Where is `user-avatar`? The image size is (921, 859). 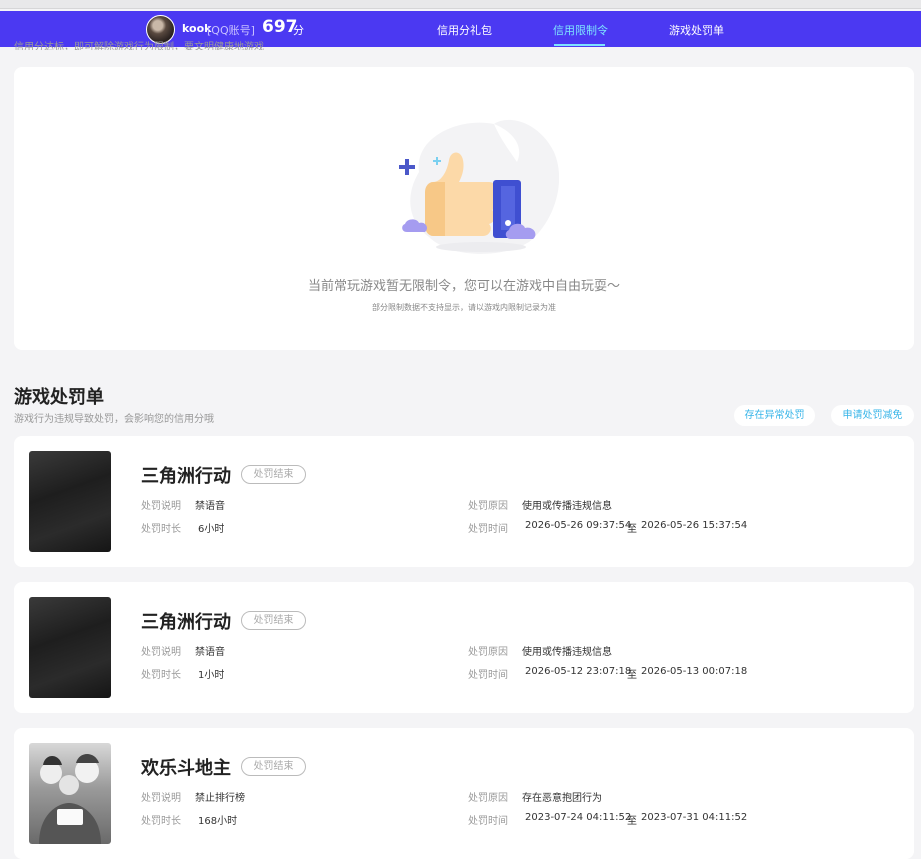 user-avatar is located at coordinates (160, 29).